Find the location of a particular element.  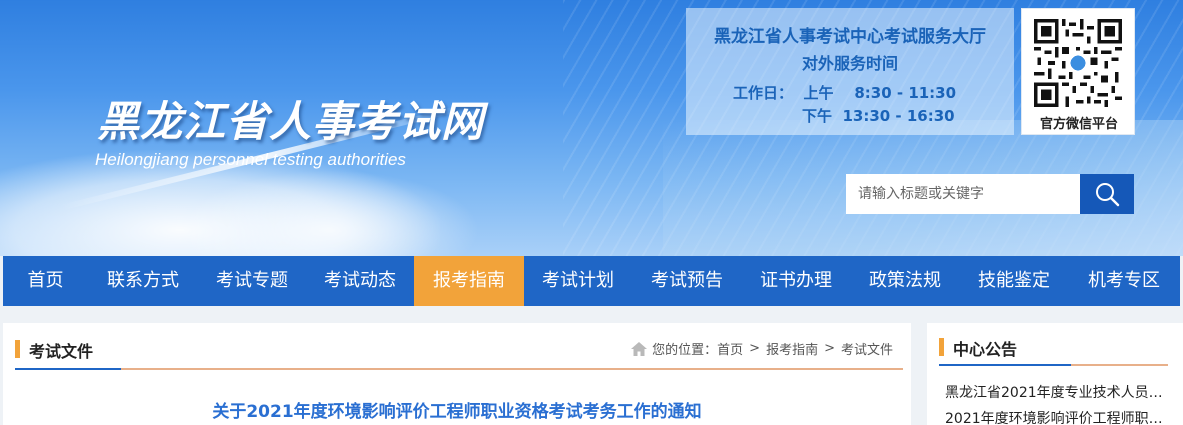

sidebar-title: 中心公告 is located at coordinates (985, 349).